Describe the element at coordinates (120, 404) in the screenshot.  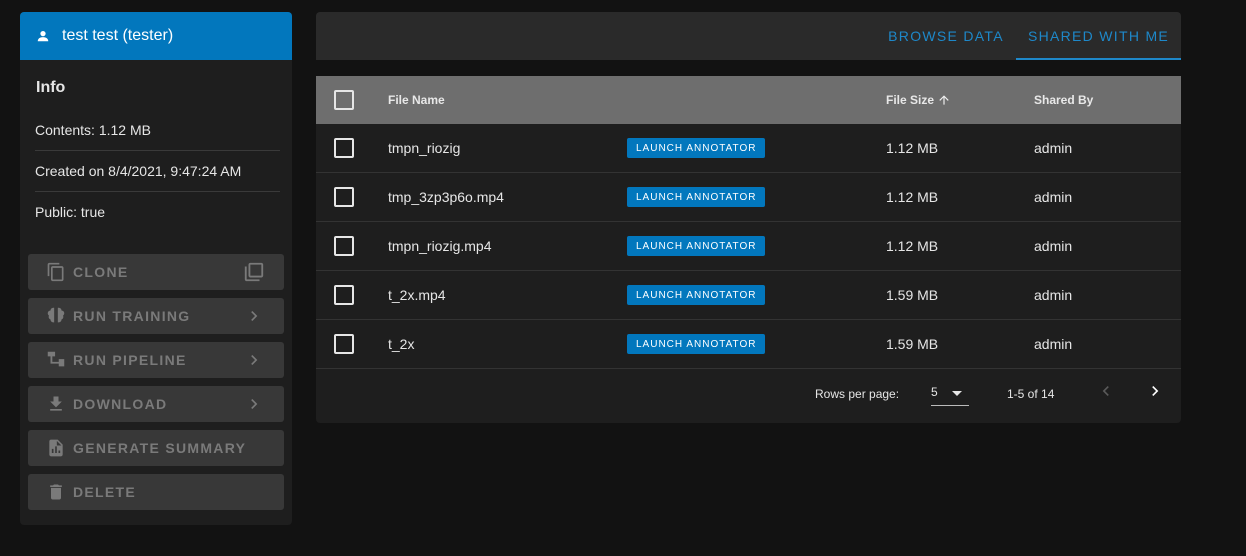
I see `download-label: DOWNLOAD` at that location.